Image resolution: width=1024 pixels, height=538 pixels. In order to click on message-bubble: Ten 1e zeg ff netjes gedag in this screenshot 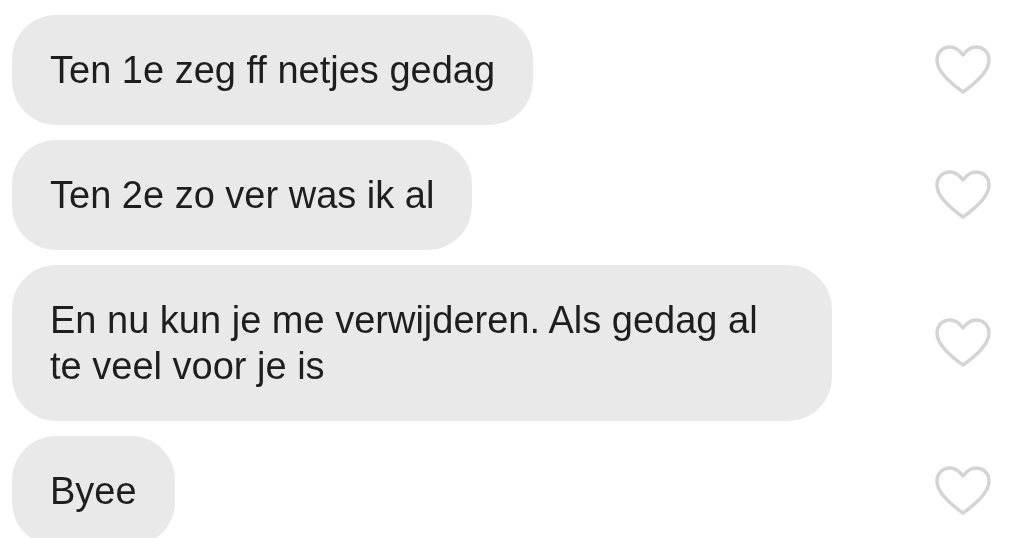, I will do `click(273, 70)`.